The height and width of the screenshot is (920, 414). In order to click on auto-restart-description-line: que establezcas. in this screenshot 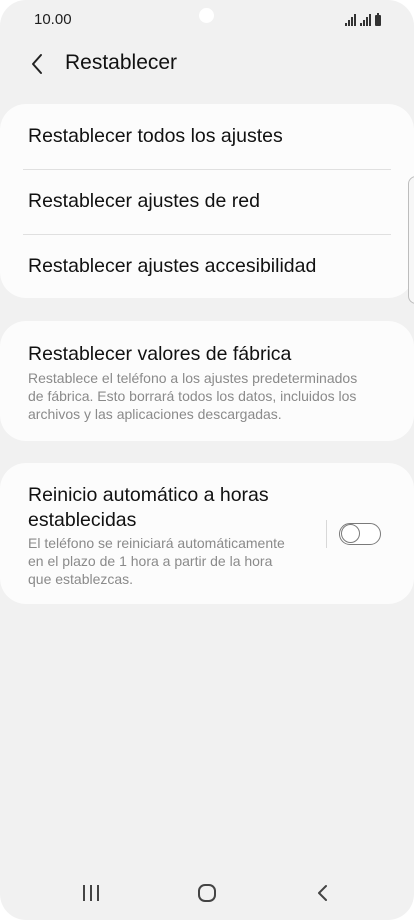, I will do `click(81, 579)`.